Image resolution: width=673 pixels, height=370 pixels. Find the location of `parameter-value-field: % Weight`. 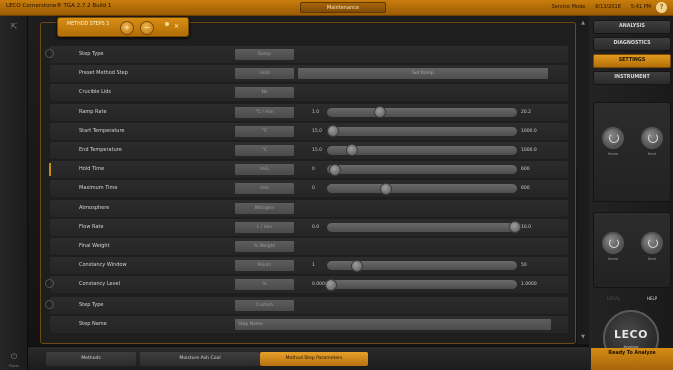

parameter-value-field: % Weight is located at coordinates (264, 246).